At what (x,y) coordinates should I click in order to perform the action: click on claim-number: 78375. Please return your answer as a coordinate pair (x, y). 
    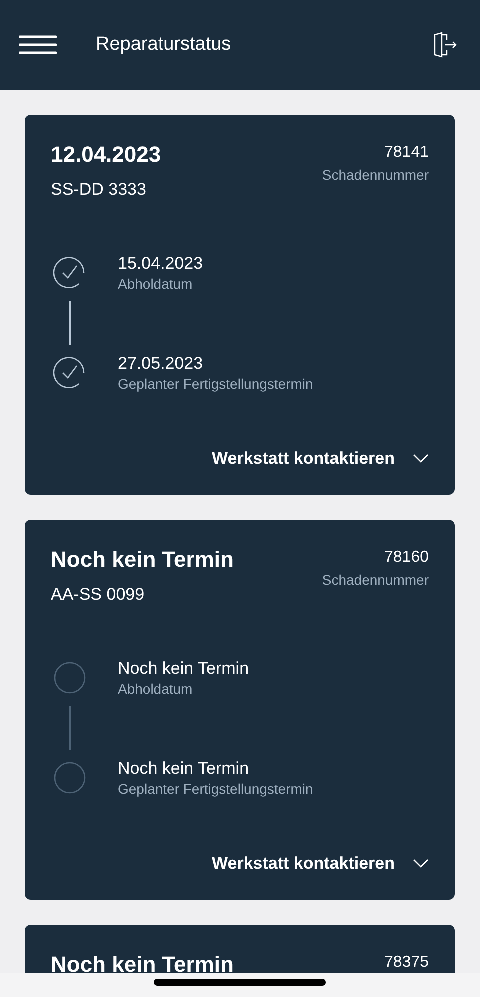
    Looking at the image, I should click on (406, 963).